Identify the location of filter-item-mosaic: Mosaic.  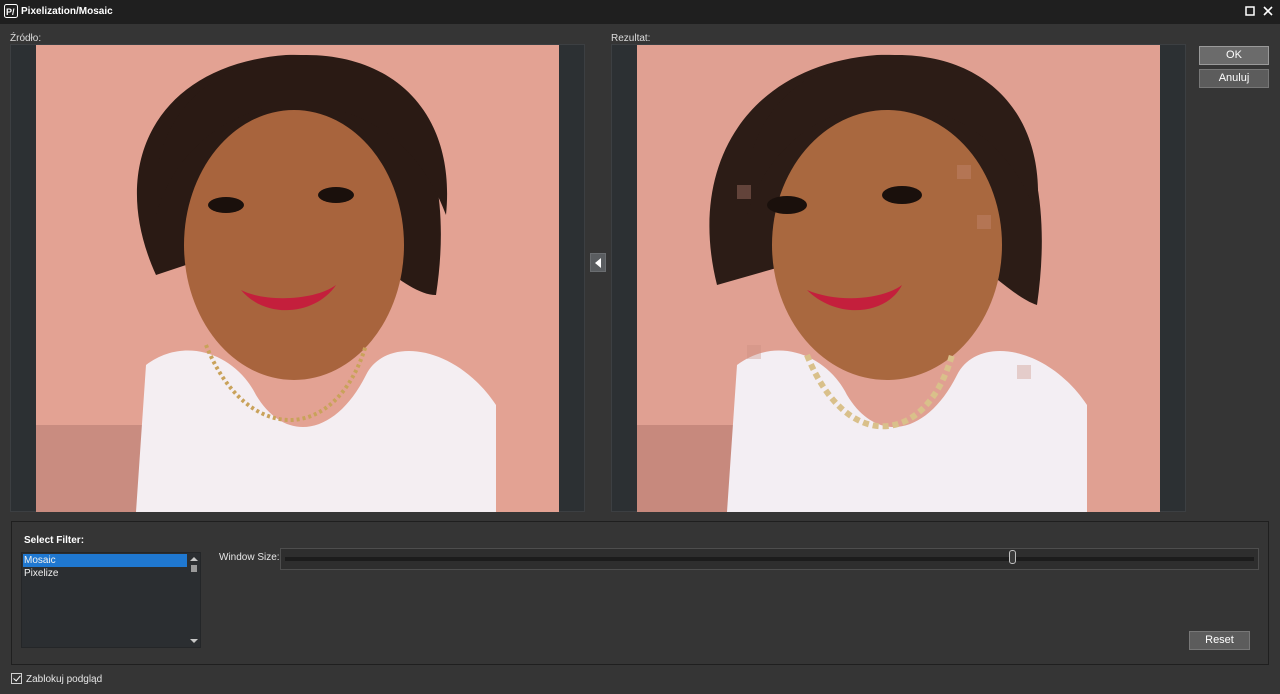
(105, 560).